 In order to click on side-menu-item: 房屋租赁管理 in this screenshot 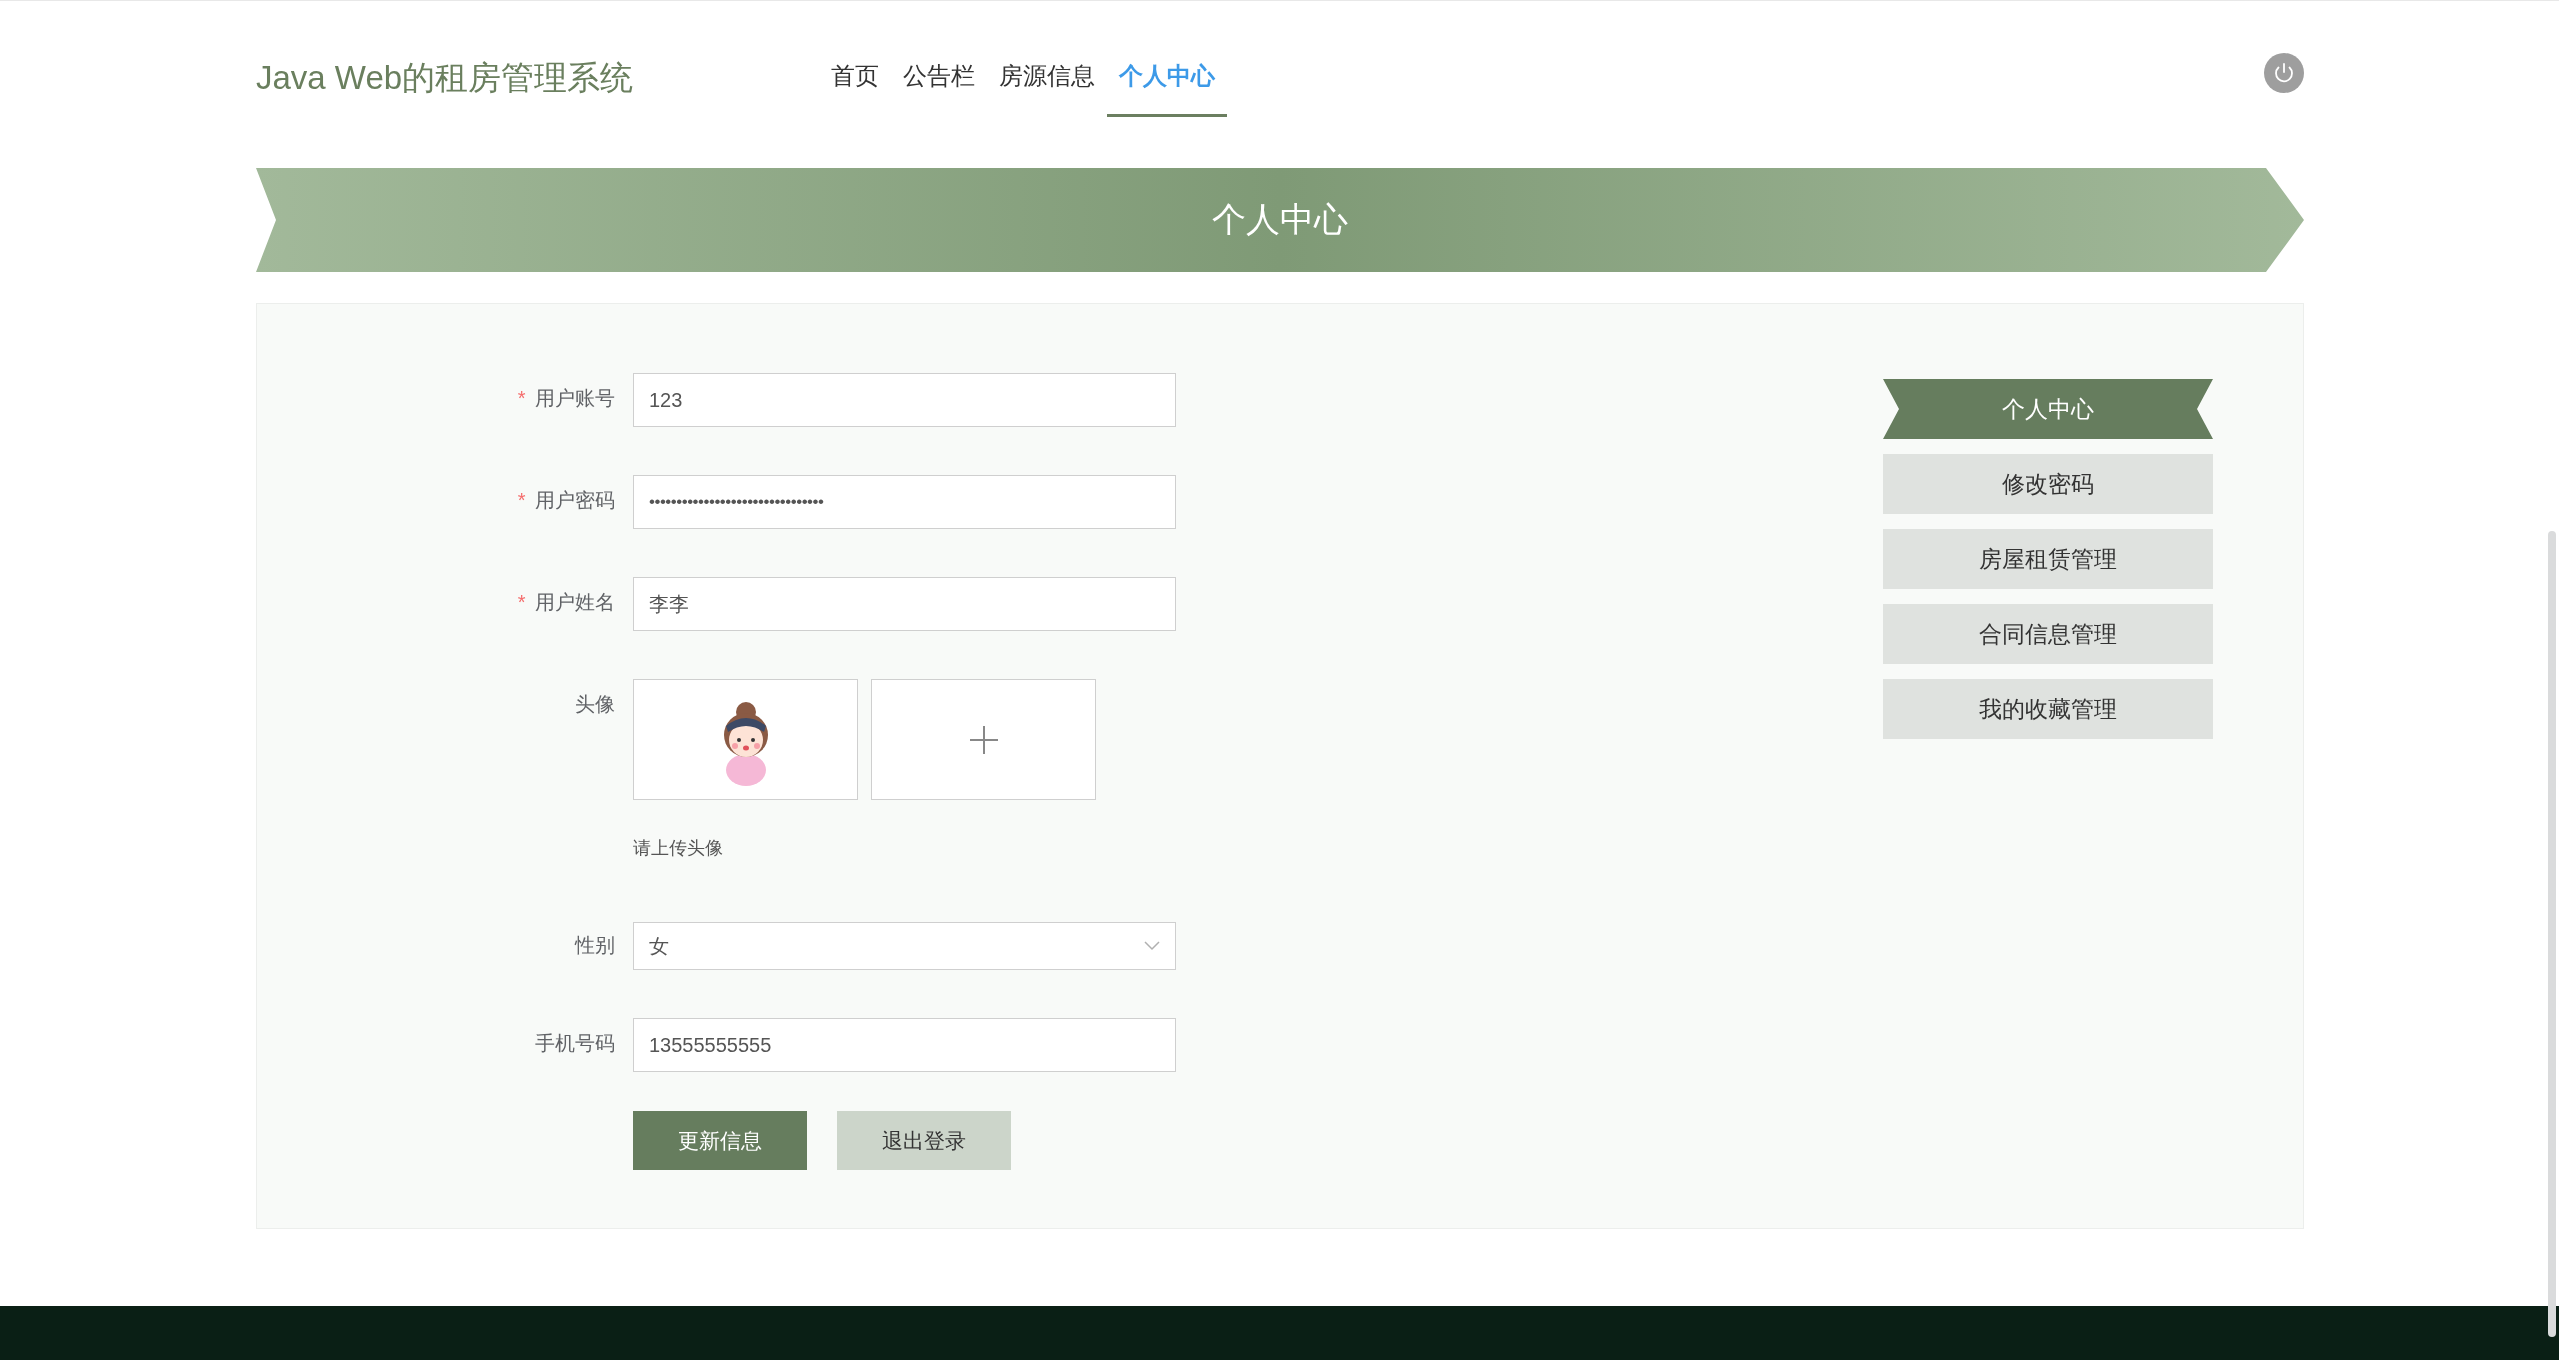, I will do `click(2048, 559)`.